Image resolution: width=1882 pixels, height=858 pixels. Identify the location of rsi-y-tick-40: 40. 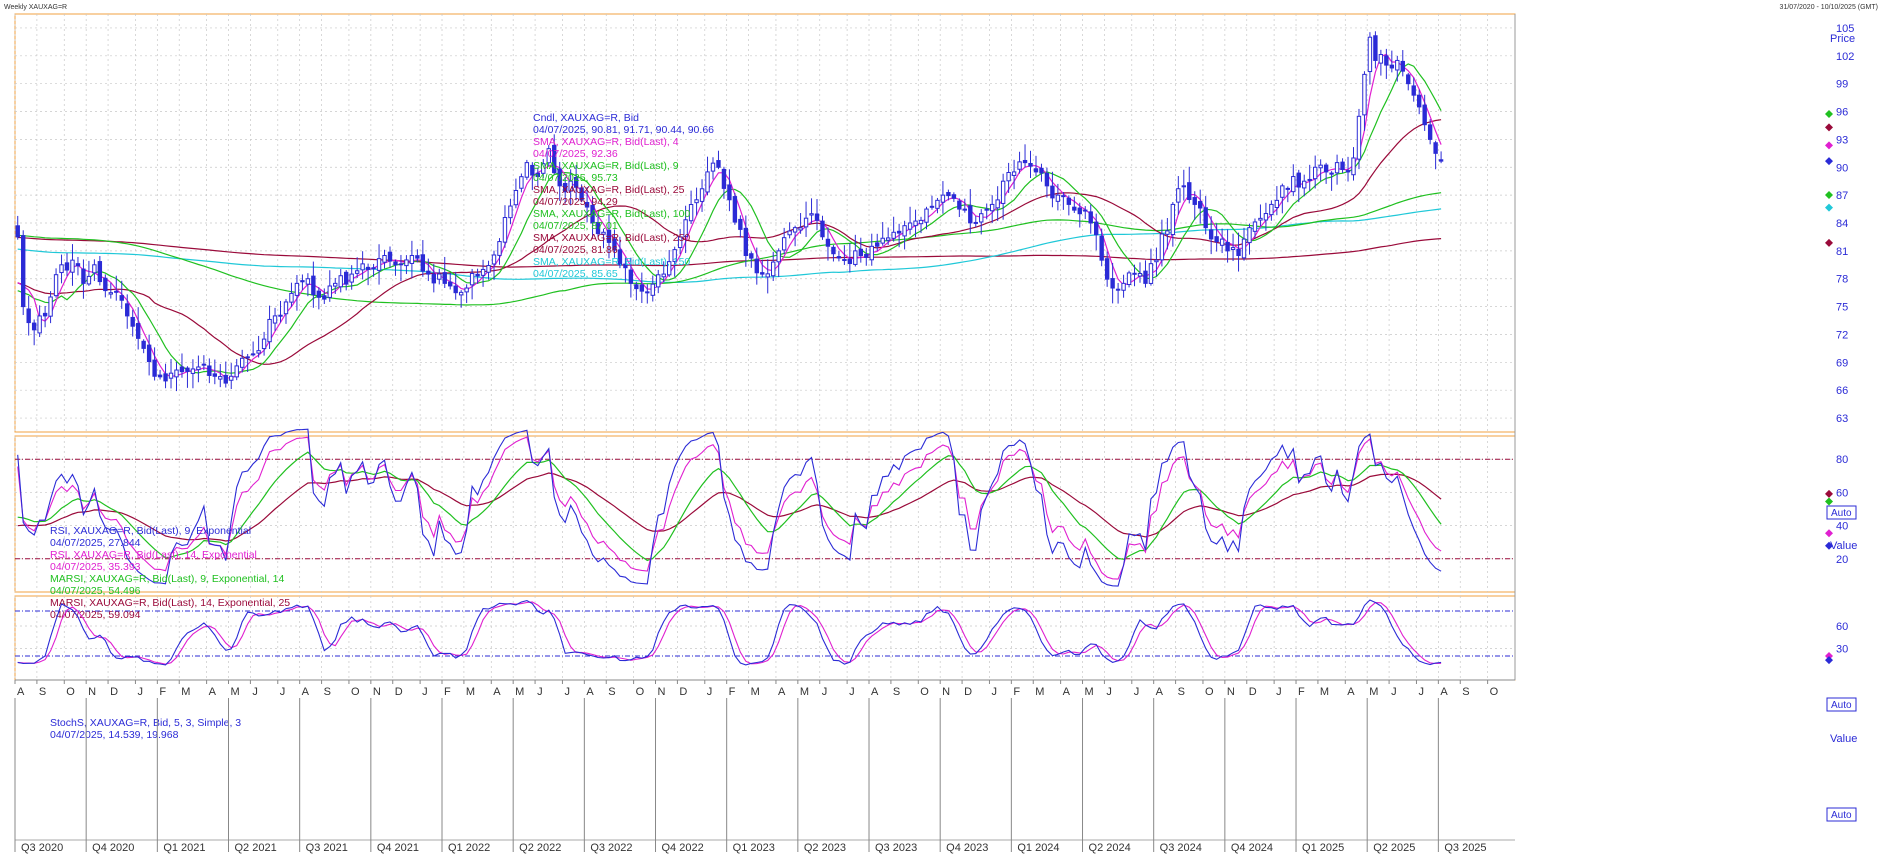
(1842, 527).